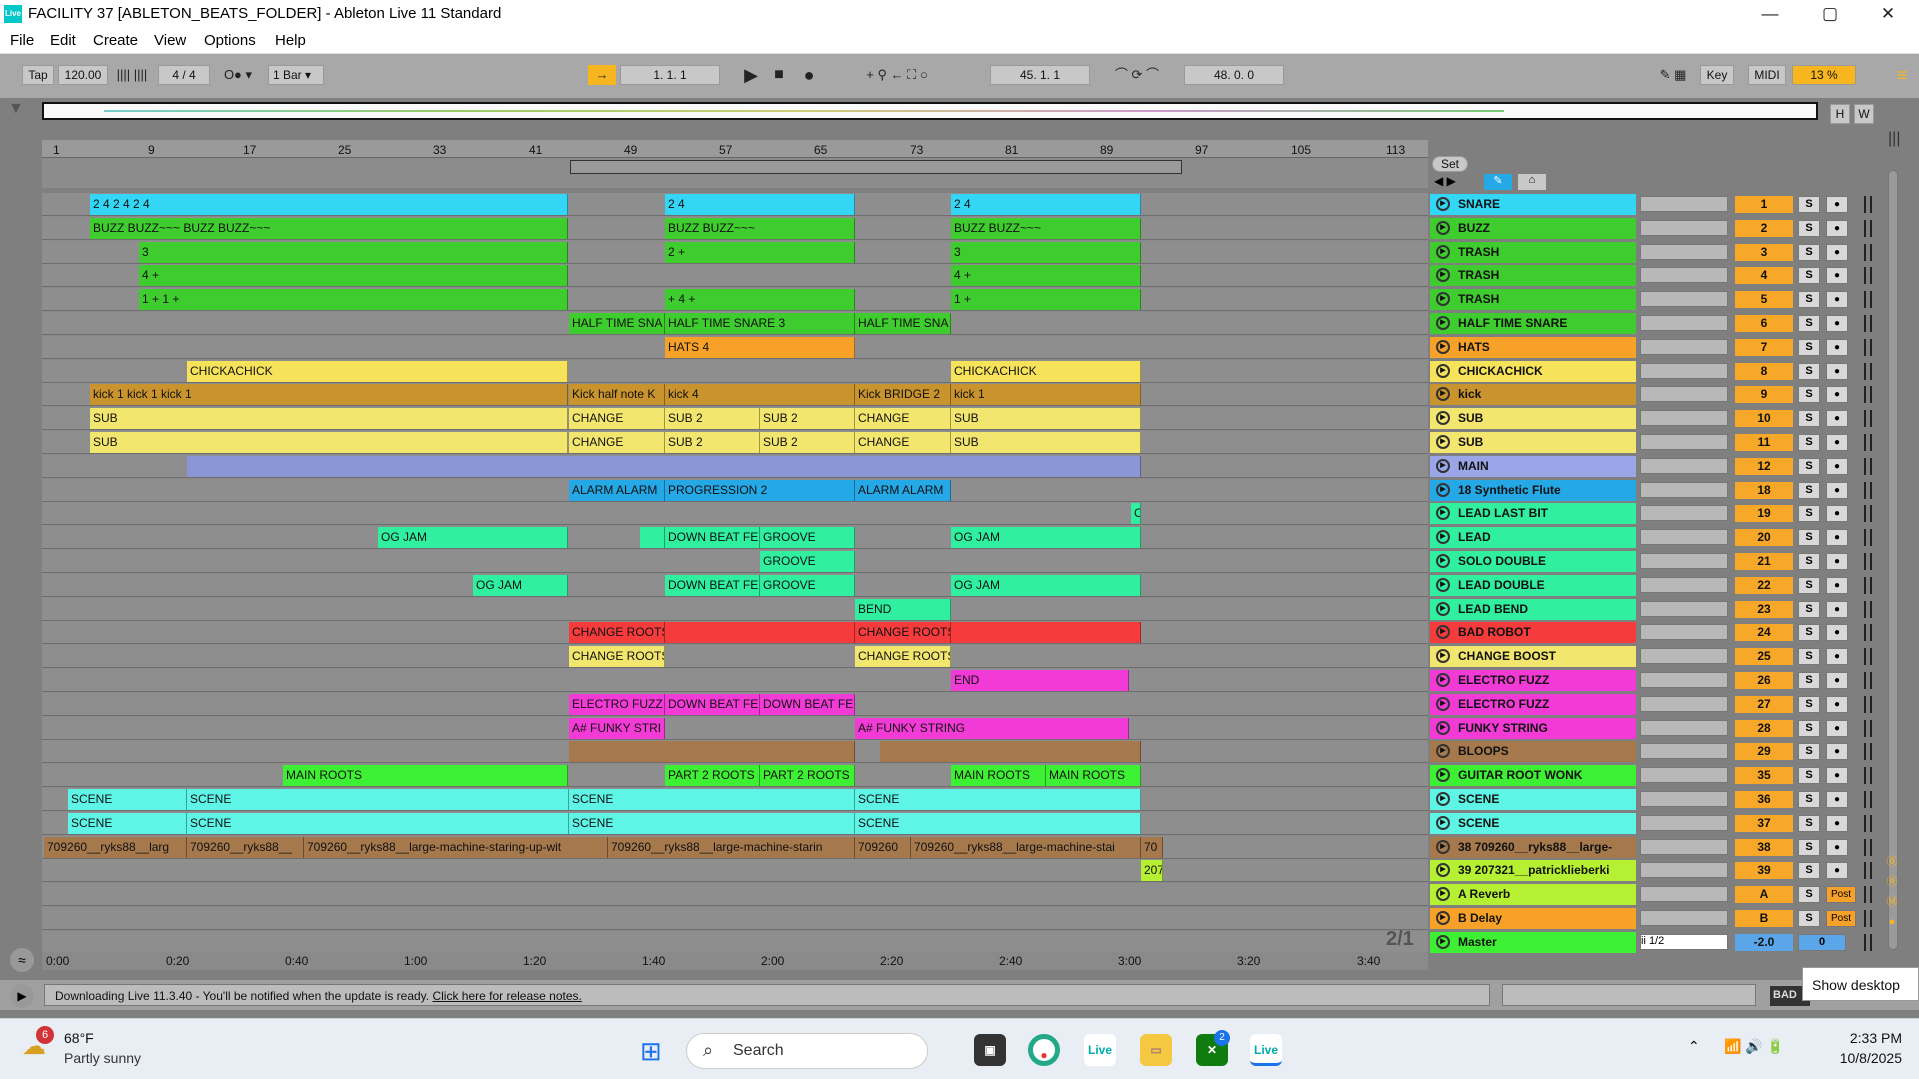 Image resolution: width=1919 pixels, height=1079 pixels. What do you see at coordinates (1026, 847) in the screenshot?
I see `arrangement-clip: 709260__ryks88__large-machine-stai` at bounding box center [1026, 847].